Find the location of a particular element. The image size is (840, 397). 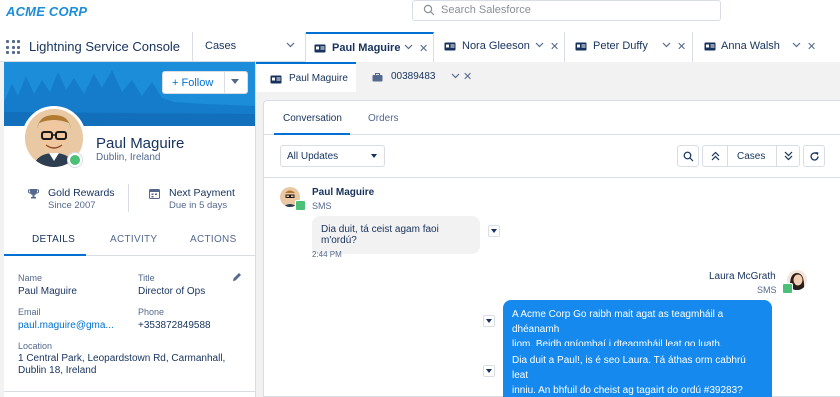

case-briefcase-icon is located at coordinates (377, 77).